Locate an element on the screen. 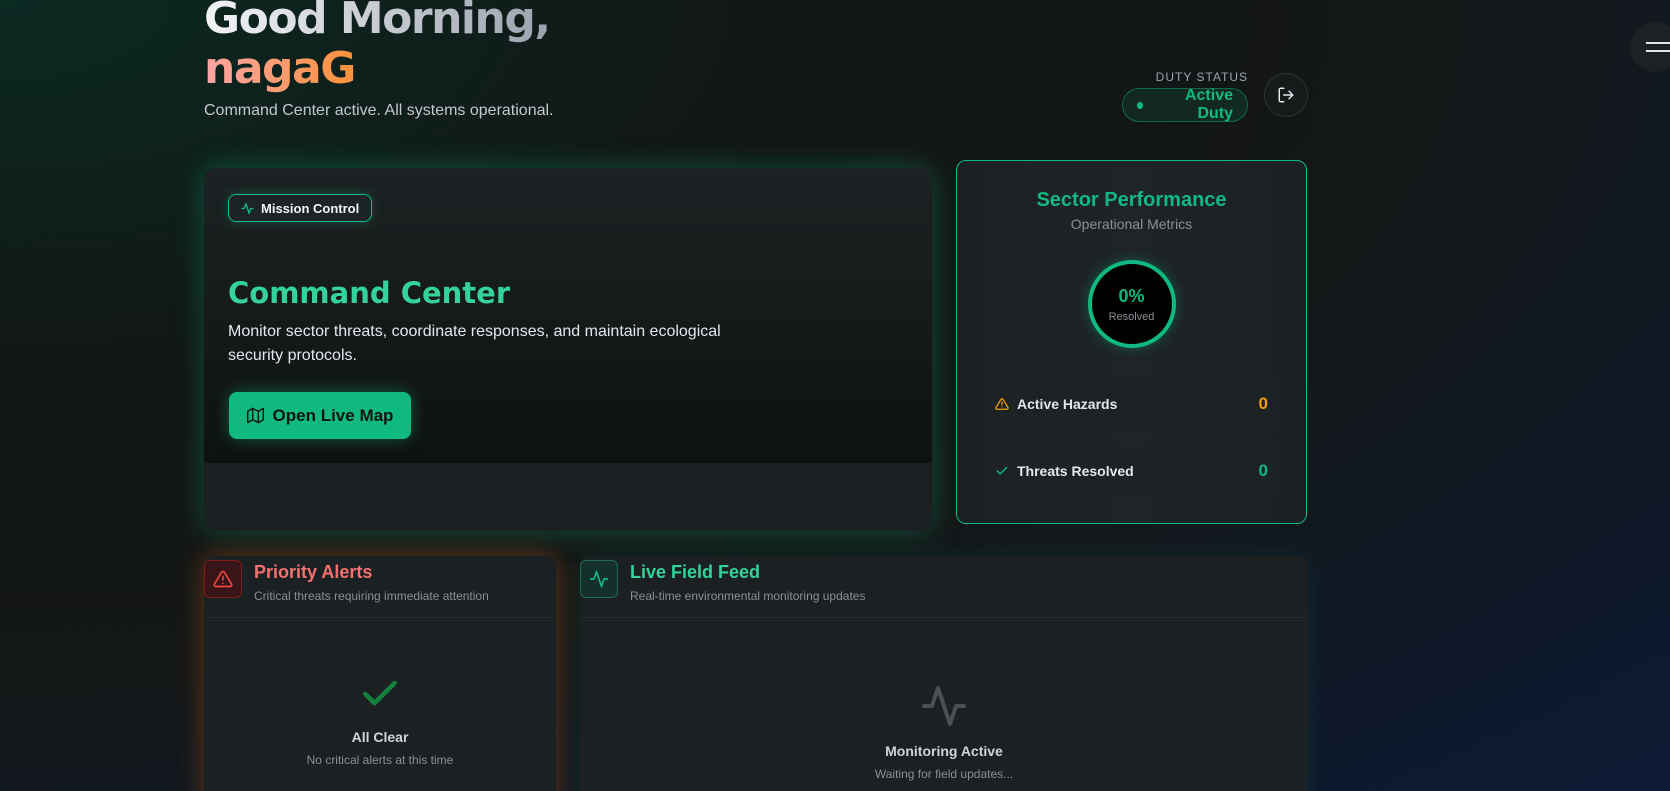 The width and height of the screenshot is (1670, 791). logout-button is located at coordinates (1286, 95).